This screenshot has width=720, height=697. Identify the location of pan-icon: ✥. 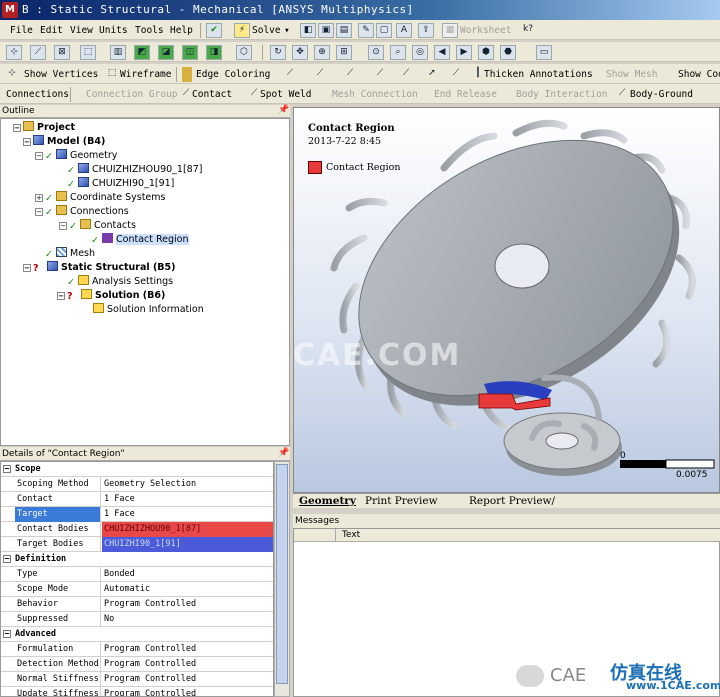
(300, 52).